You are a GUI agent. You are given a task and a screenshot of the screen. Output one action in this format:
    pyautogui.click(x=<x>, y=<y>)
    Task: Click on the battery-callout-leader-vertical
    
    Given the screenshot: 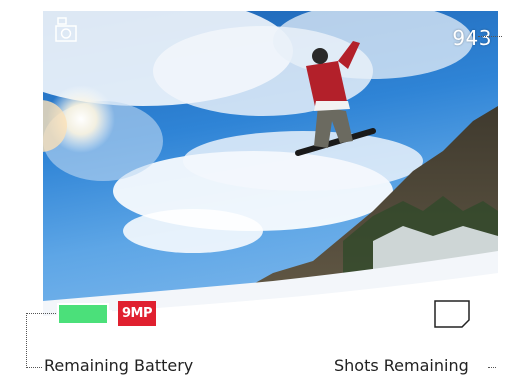 What is the action you would take?
    pyautogui.click(x=26, y=340)
    